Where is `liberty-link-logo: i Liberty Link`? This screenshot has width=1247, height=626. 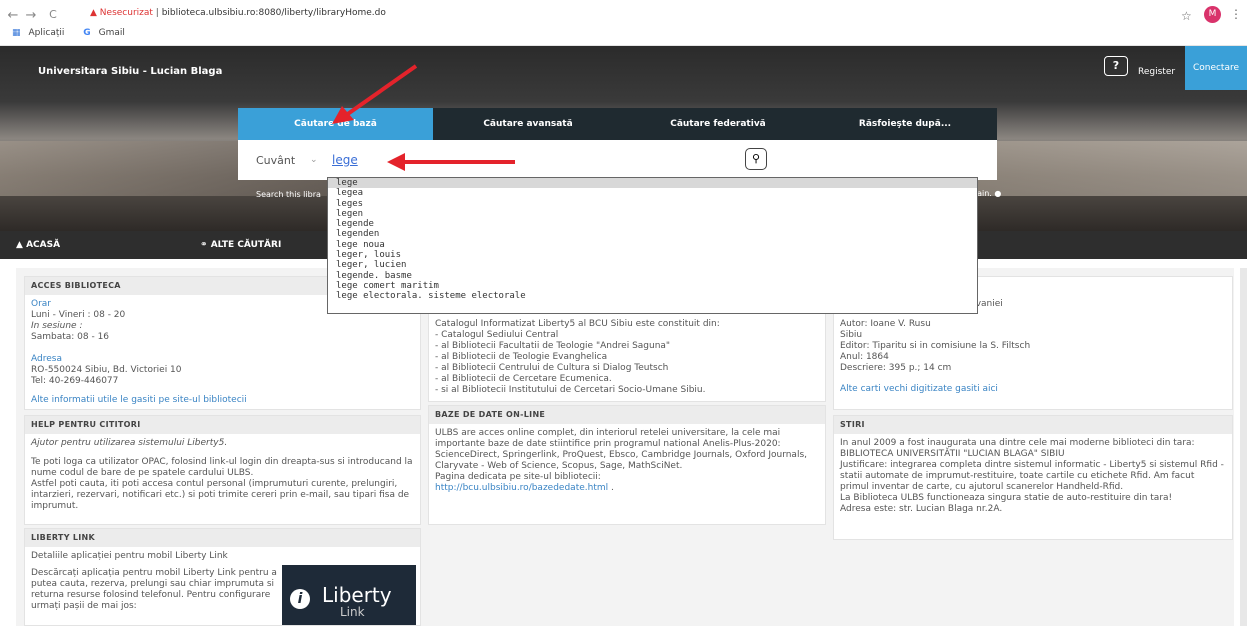
liberty-link-logo: i Liberty Link is located at coordinates (349, 595).